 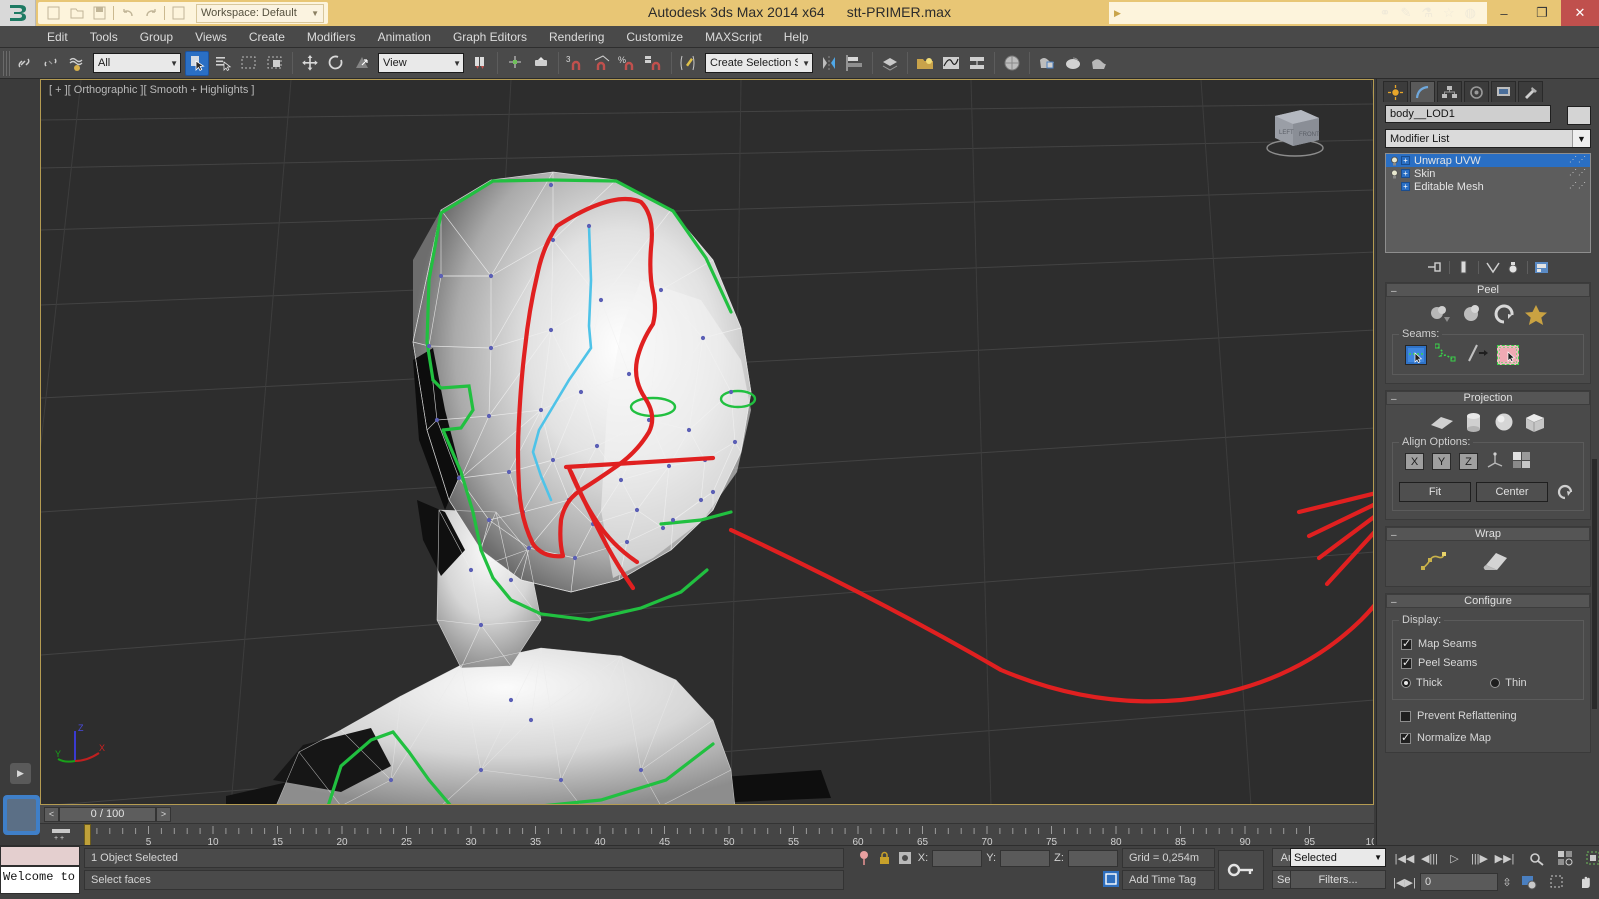 What do you see at coordinates (654, 37) in the screenshot?
I see `menu-item-customize: Customize` at bounding box center [654, 37].